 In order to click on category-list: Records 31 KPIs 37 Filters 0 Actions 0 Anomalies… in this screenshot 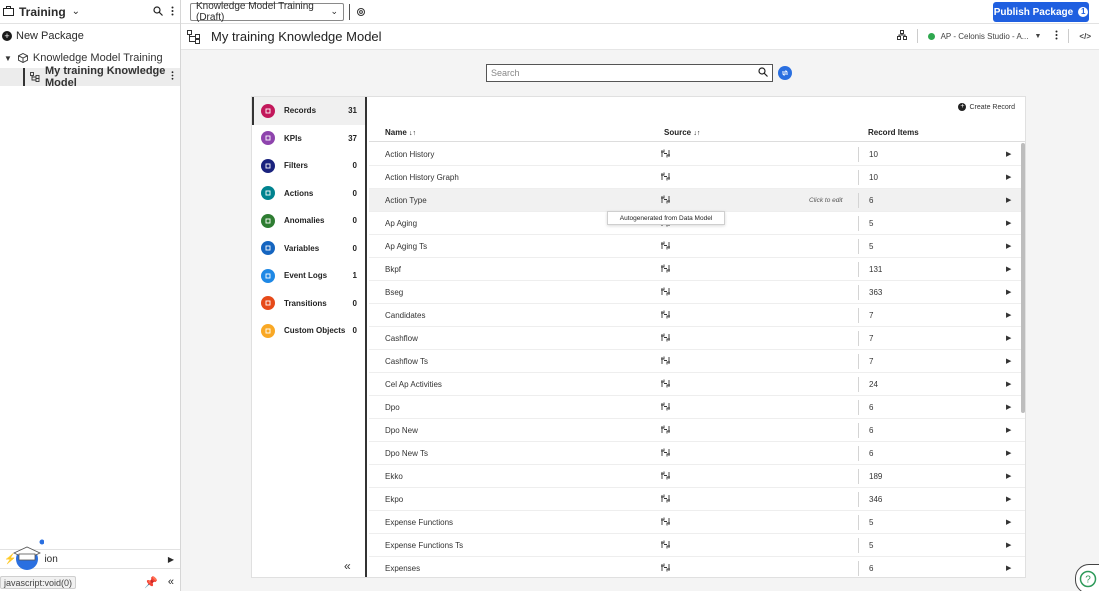, I will do `click(309, 337)`.